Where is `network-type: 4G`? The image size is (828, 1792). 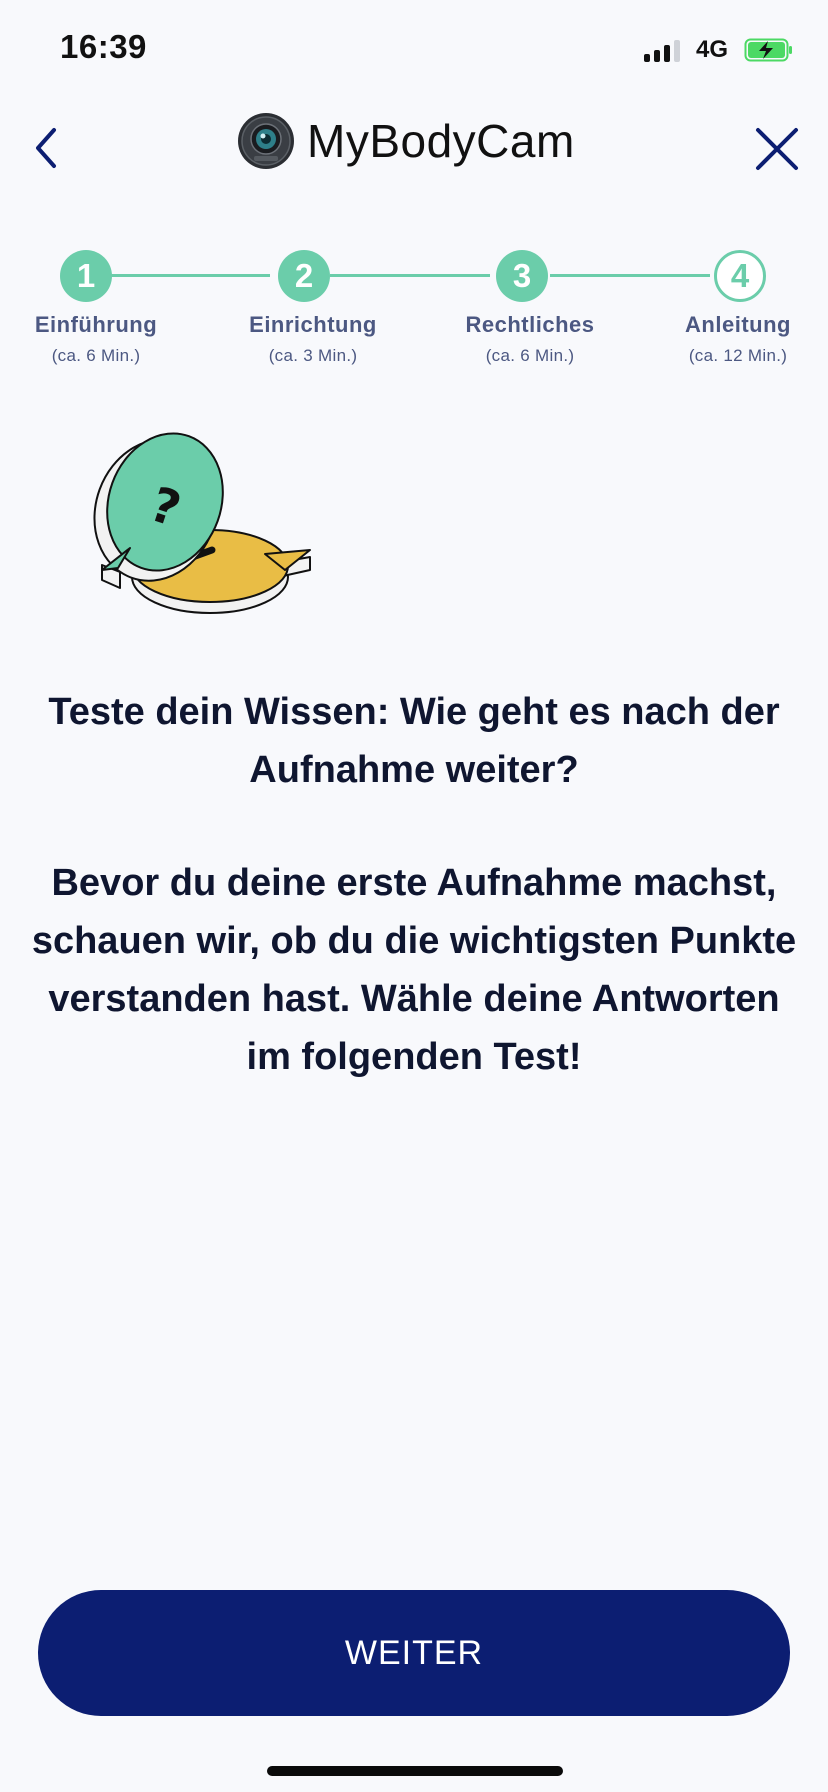
network-type: 4G is located at coordinates (711, 49).